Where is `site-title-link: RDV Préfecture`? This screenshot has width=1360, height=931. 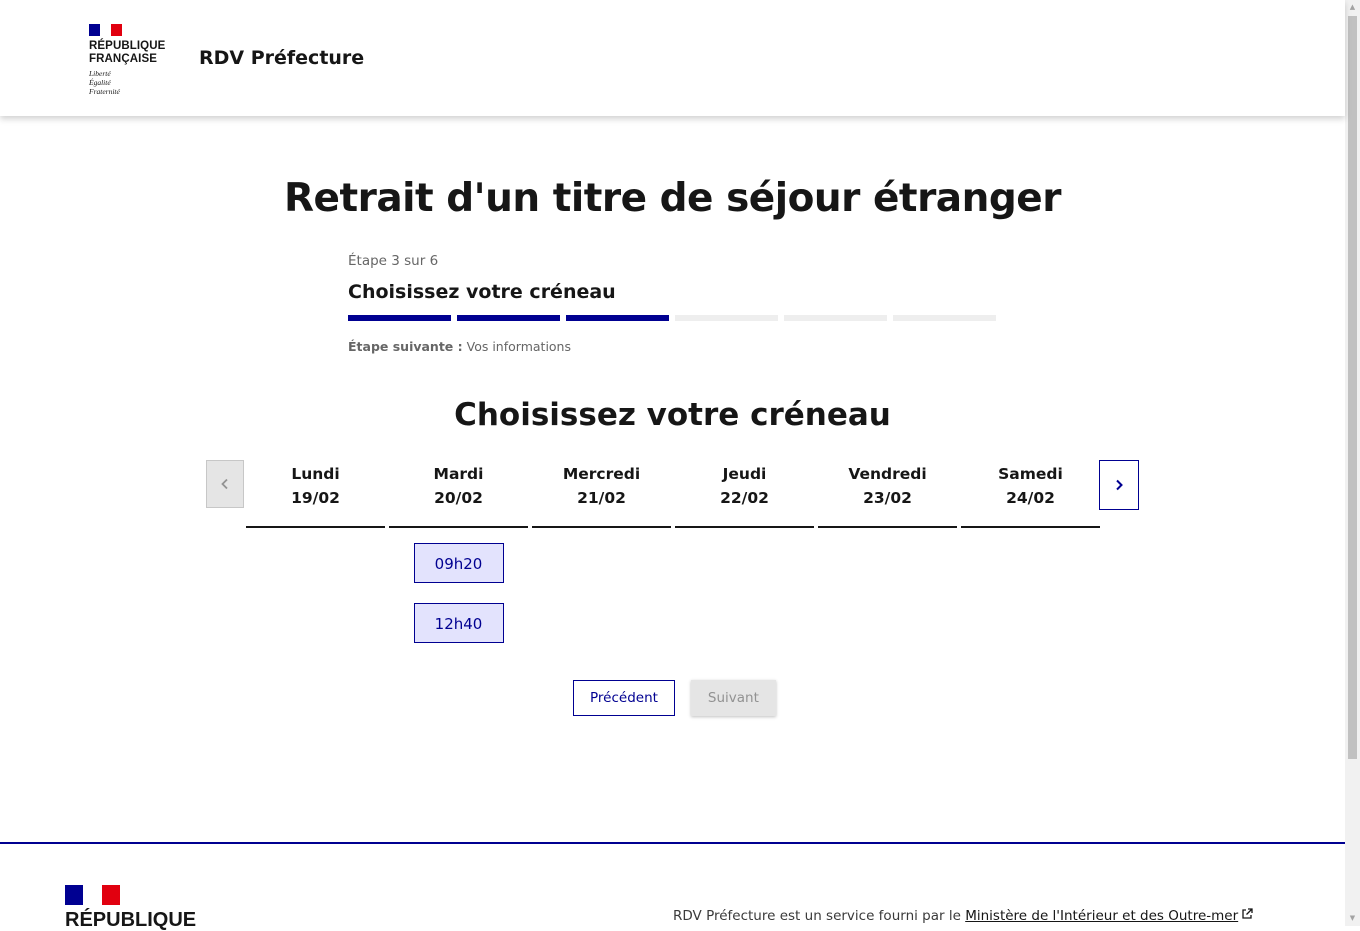 site-title-link: RDV Préfecture is located at coordinates (281, 58).